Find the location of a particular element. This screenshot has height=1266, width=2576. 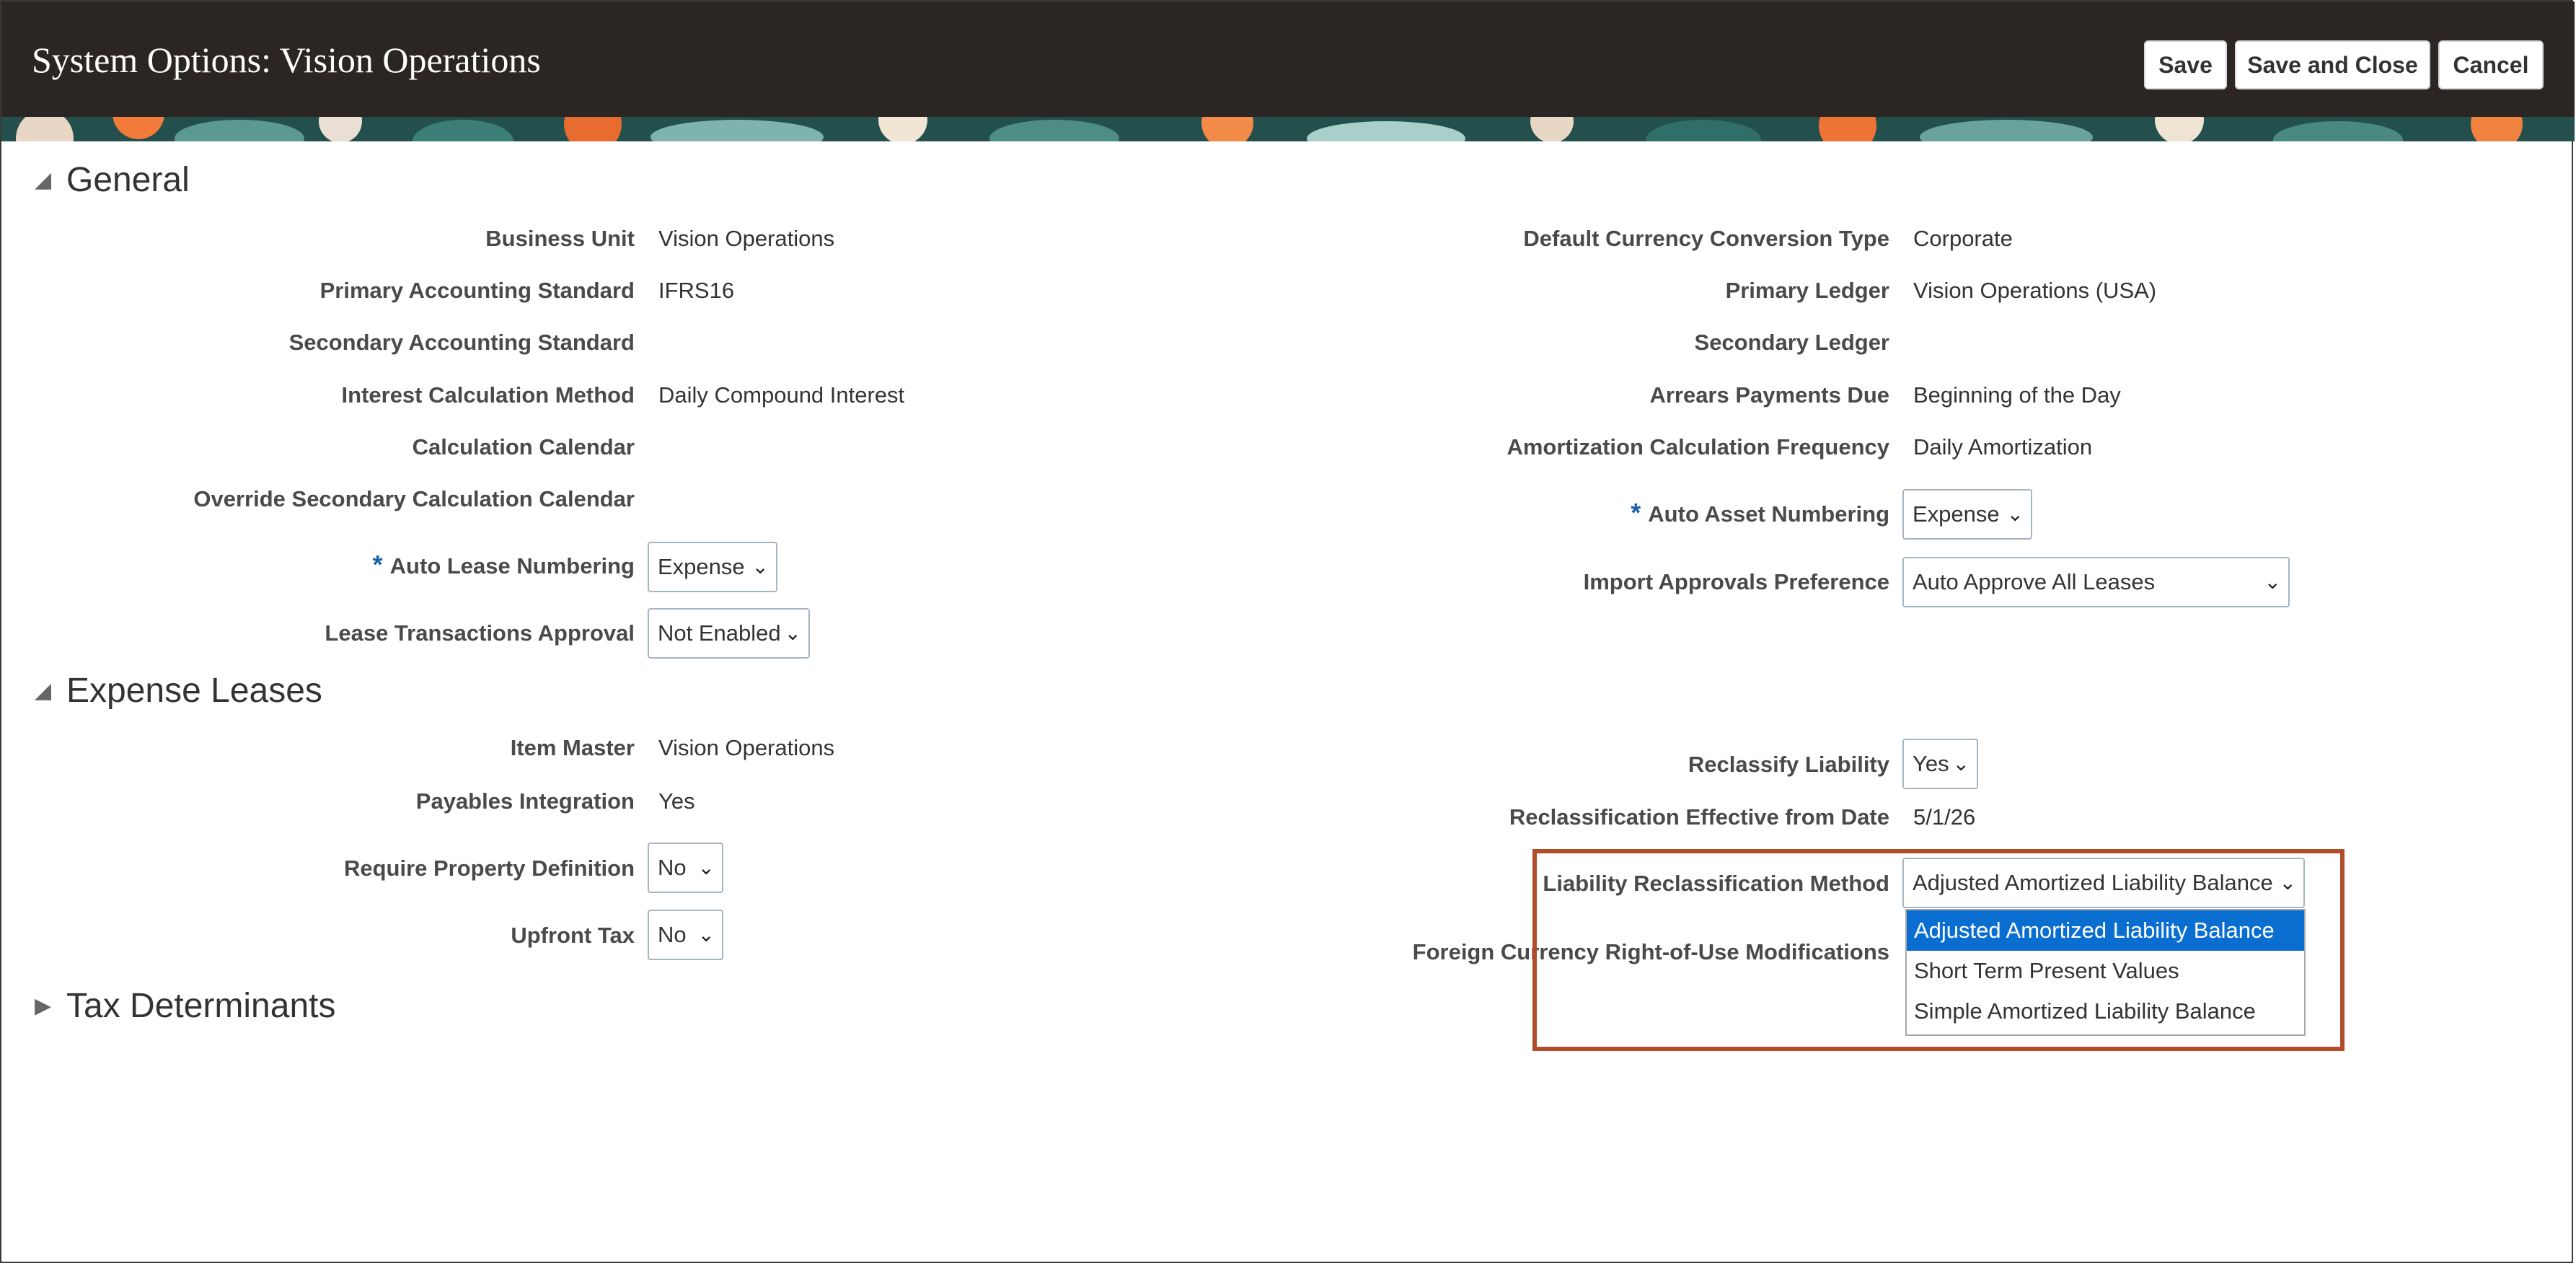

arrears-payments-due-value: Beginning of the Day is located at coordinates (2017, 395).